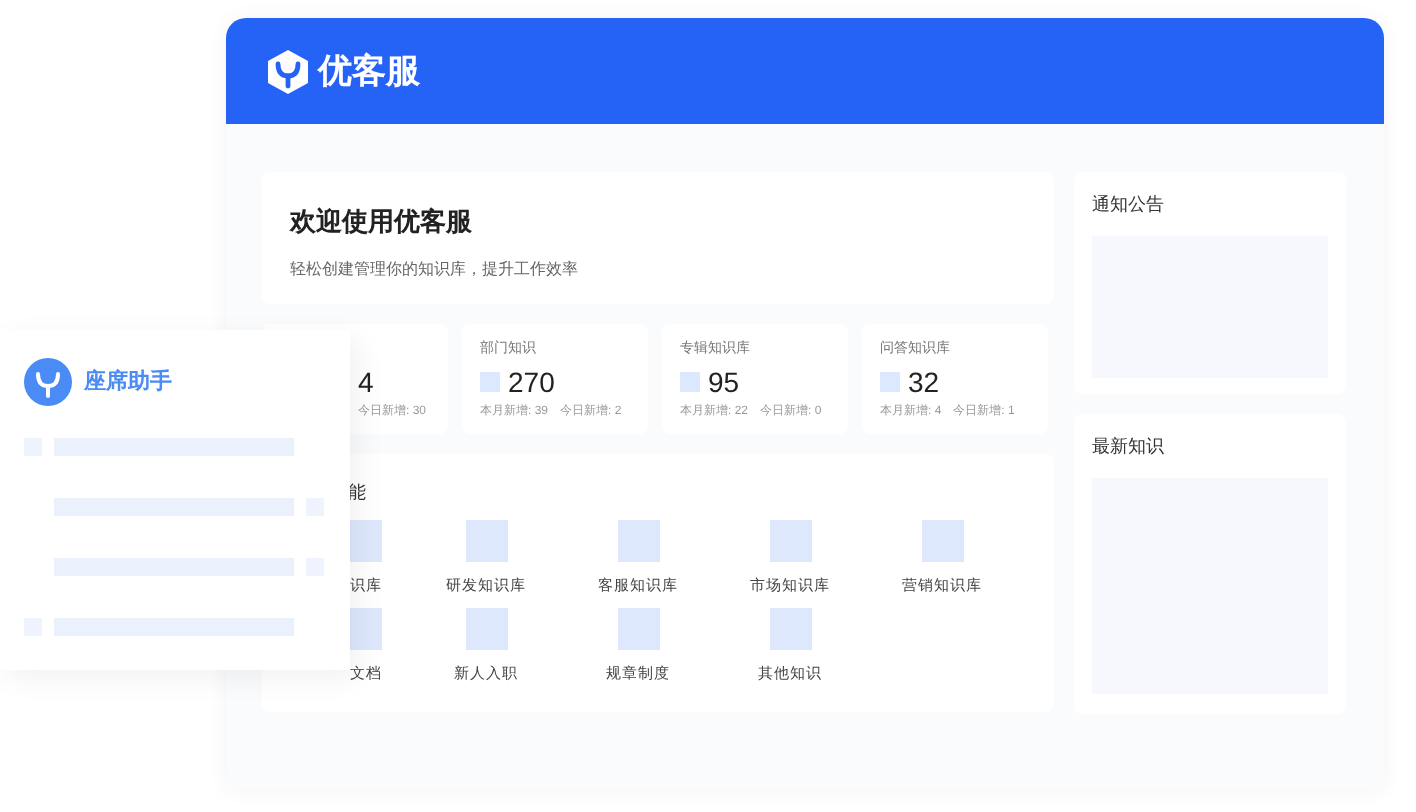  What do you see at coordinates (128, 382) in the screenshot?
I see `assistant-title: 座席助手` at bounding box center [128, 382].